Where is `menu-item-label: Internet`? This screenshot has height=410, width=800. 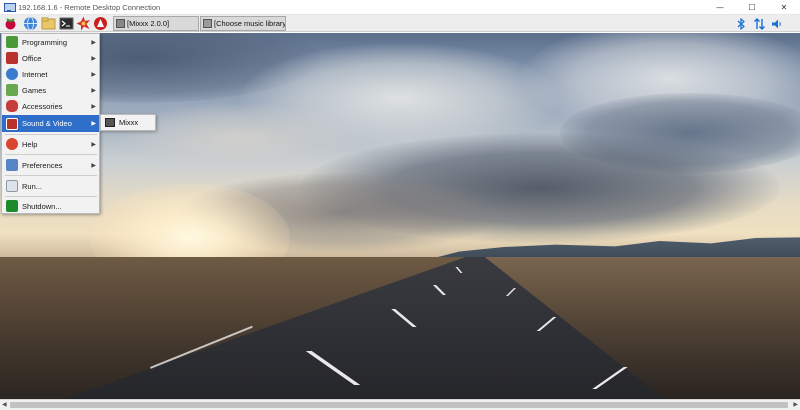
menu-item-label: Internet is located at coordinates (35, 74).